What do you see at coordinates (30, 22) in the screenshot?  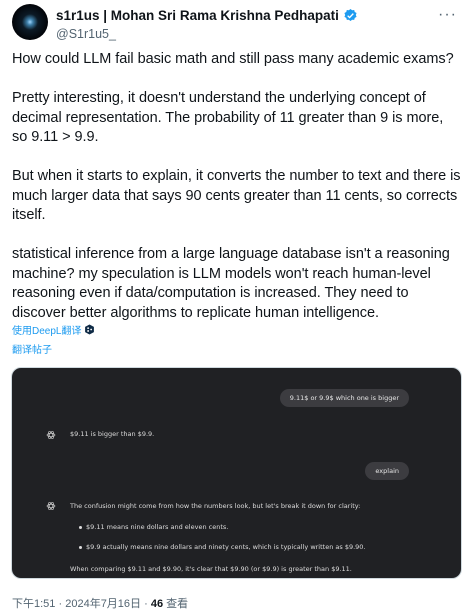 I see `avatar` at bounding box center [30, 22].